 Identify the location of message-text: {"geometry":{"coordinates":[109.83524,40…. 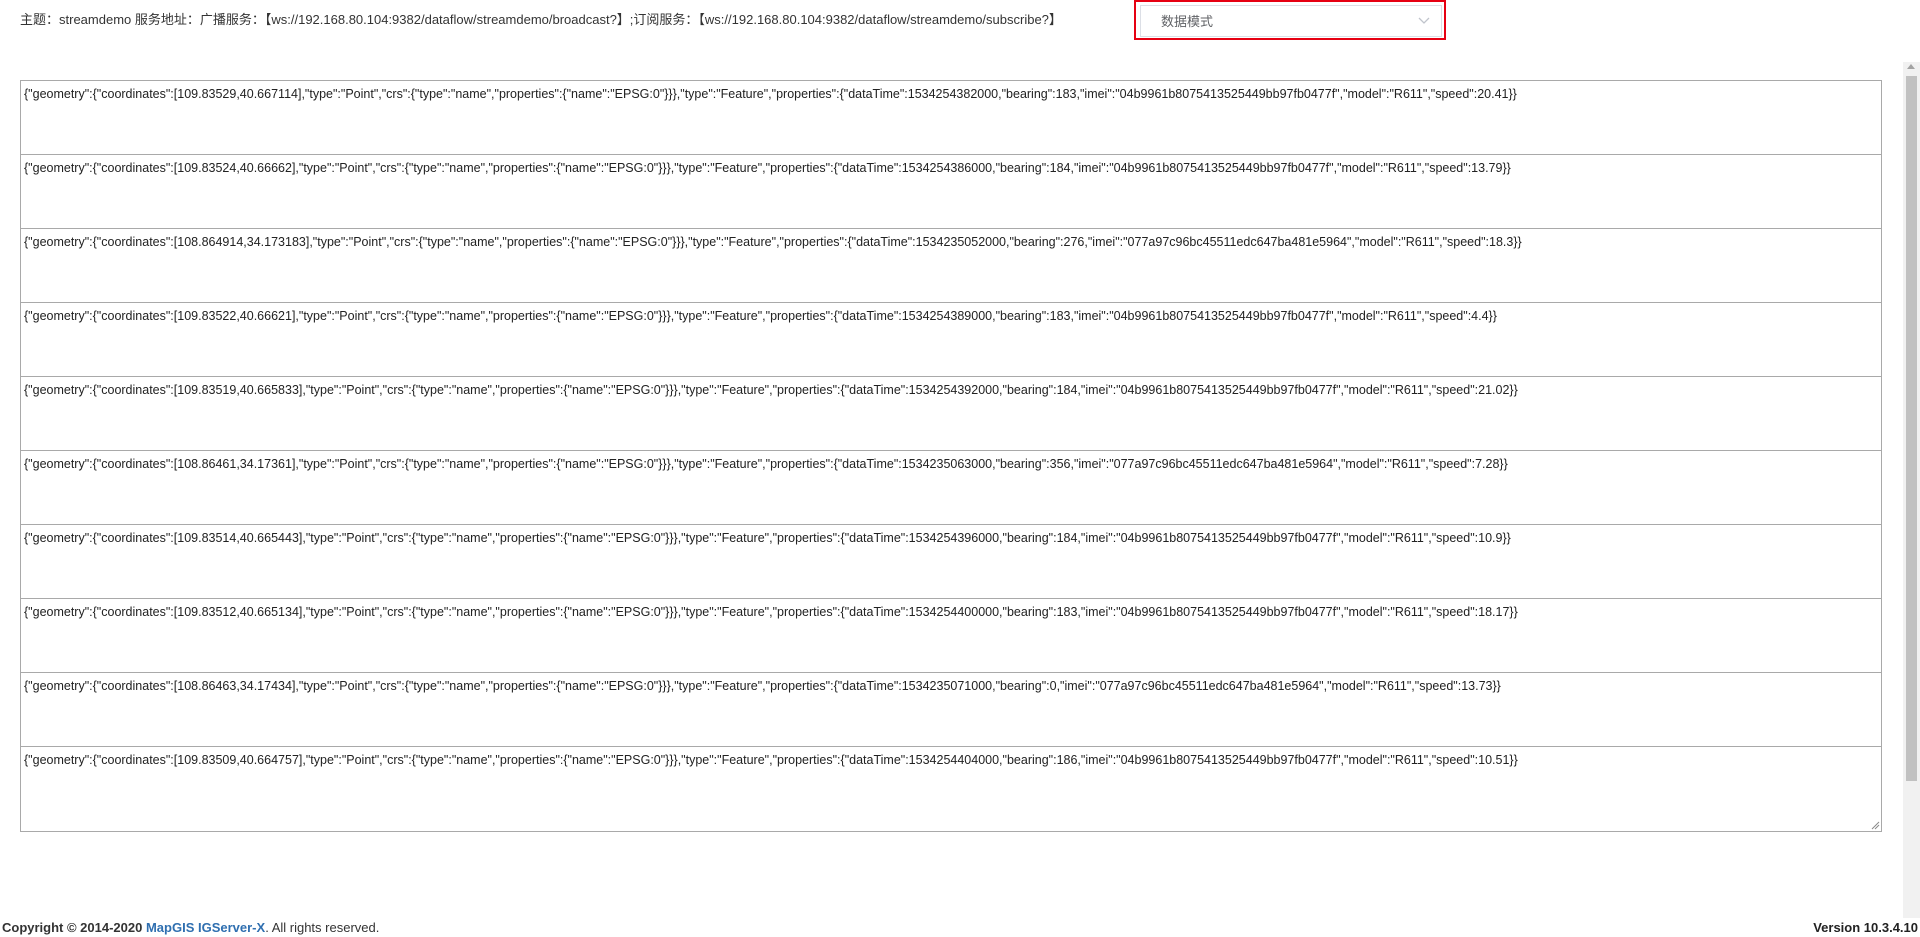
(767, 168).